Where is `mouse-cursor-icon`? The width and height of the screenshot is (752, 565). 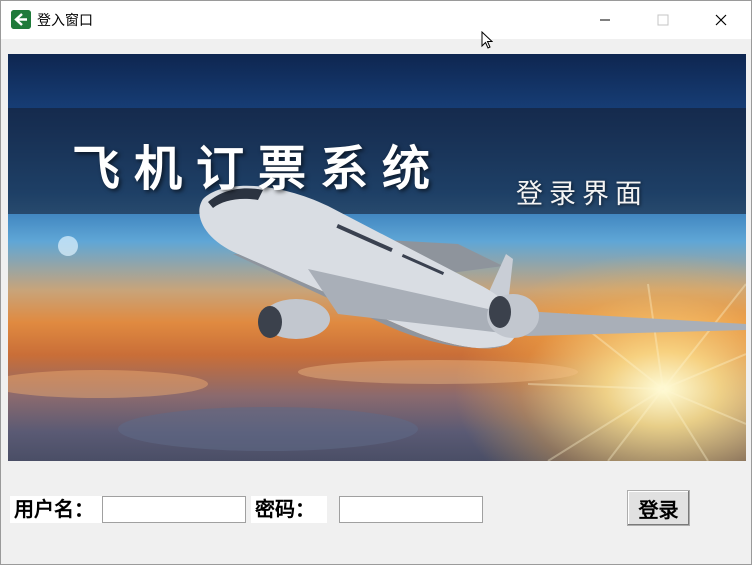 mouse-cursor-icon is located at coordinates (487, 41).